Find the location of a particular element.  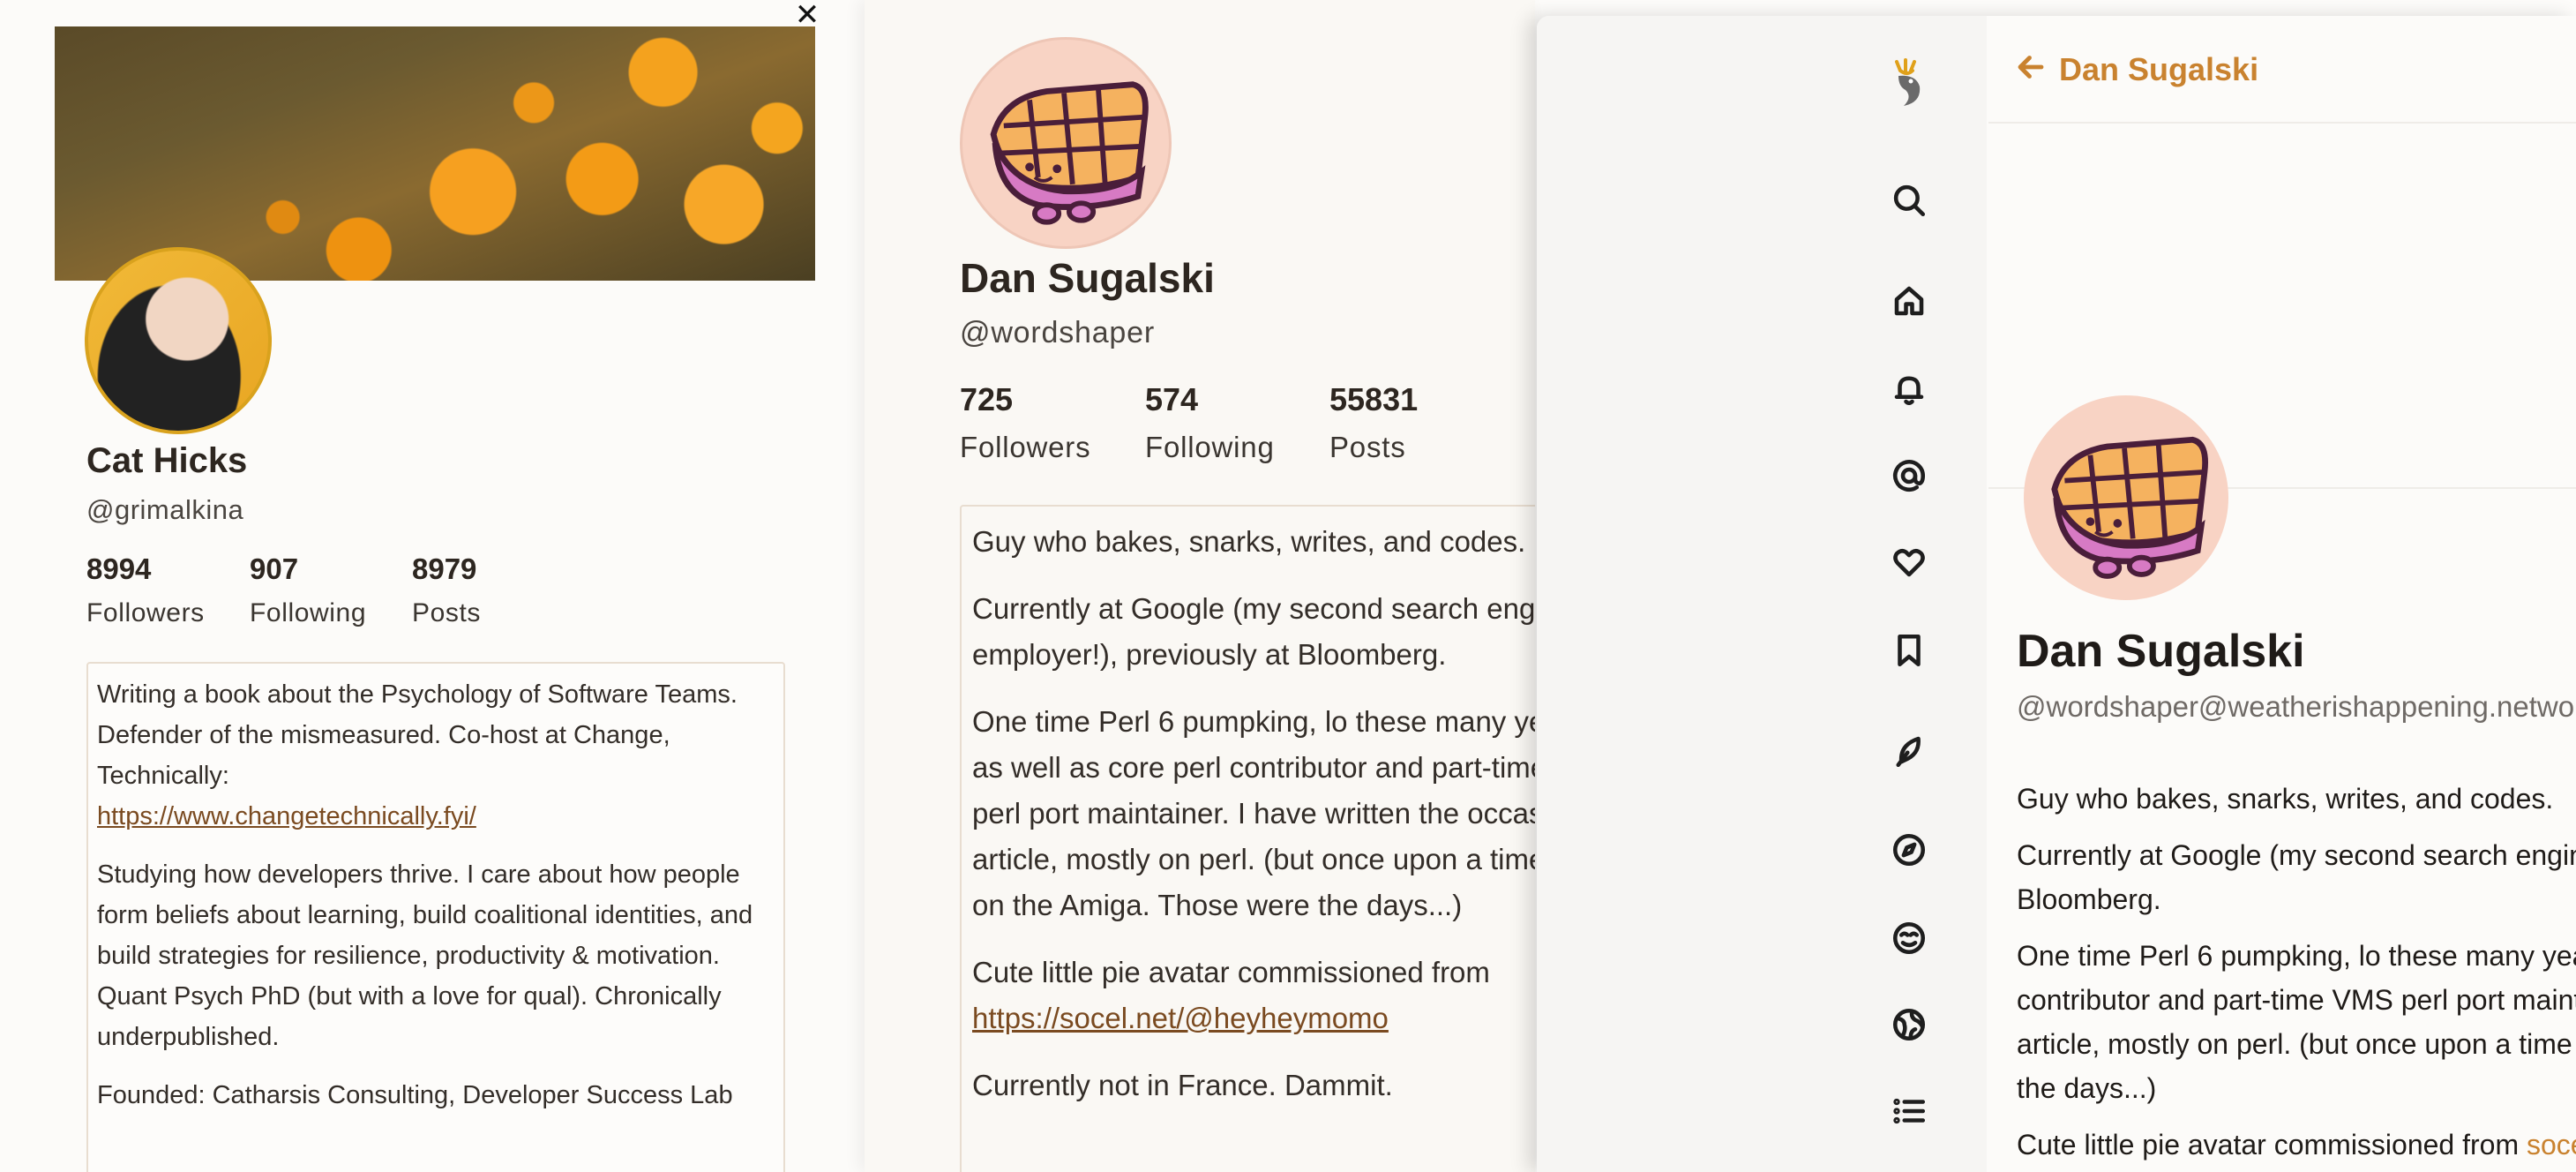

list-icon is located at coordinates (1909, 1111).